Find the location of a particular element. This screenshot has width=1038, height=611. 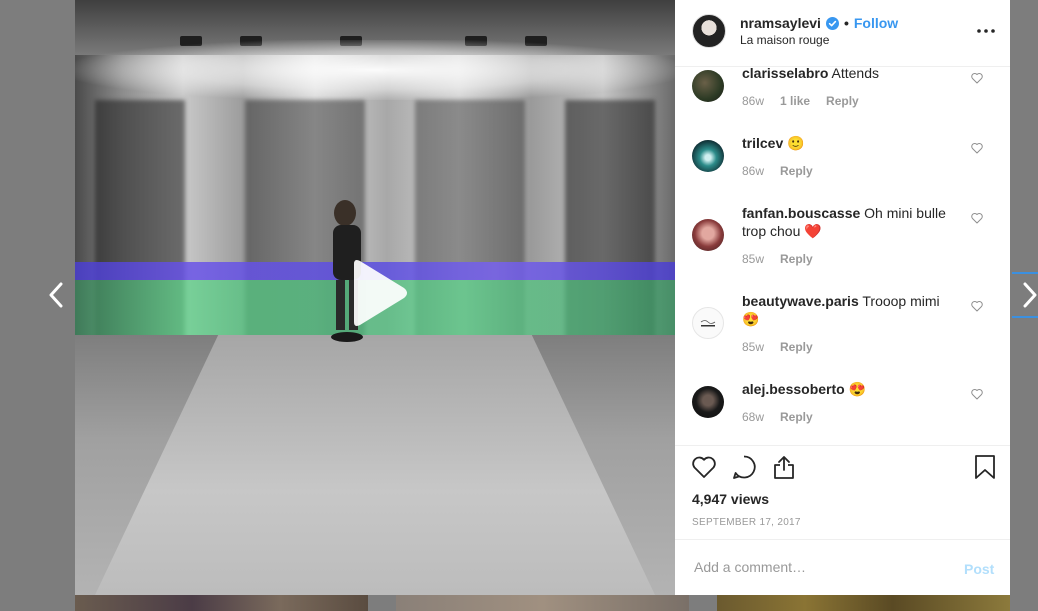

comment-likes: 1 like is located at coordinates (795, 101).